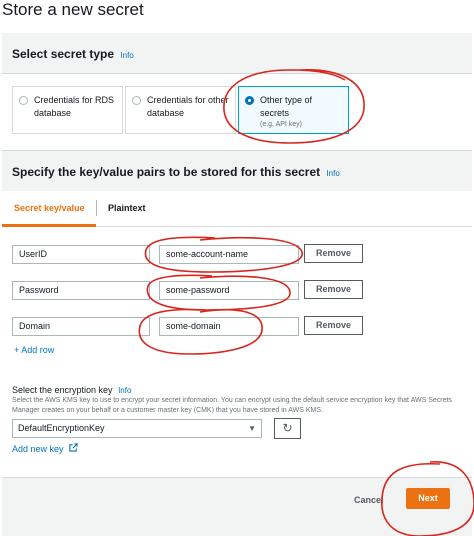 The image size is (474, 536). I want to click on tab-plaintext: Plaintext, so click(127, 208).